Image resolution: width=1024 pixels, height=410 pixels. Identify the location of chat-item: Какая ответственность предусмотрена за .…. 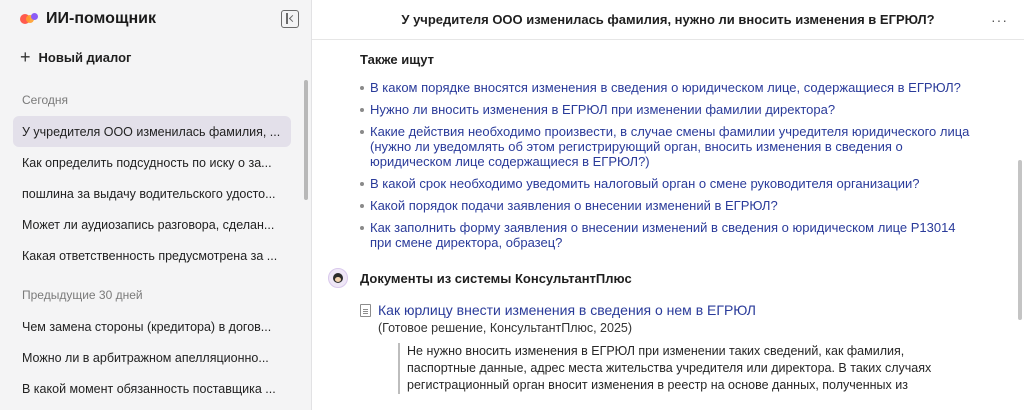
(152, 255).